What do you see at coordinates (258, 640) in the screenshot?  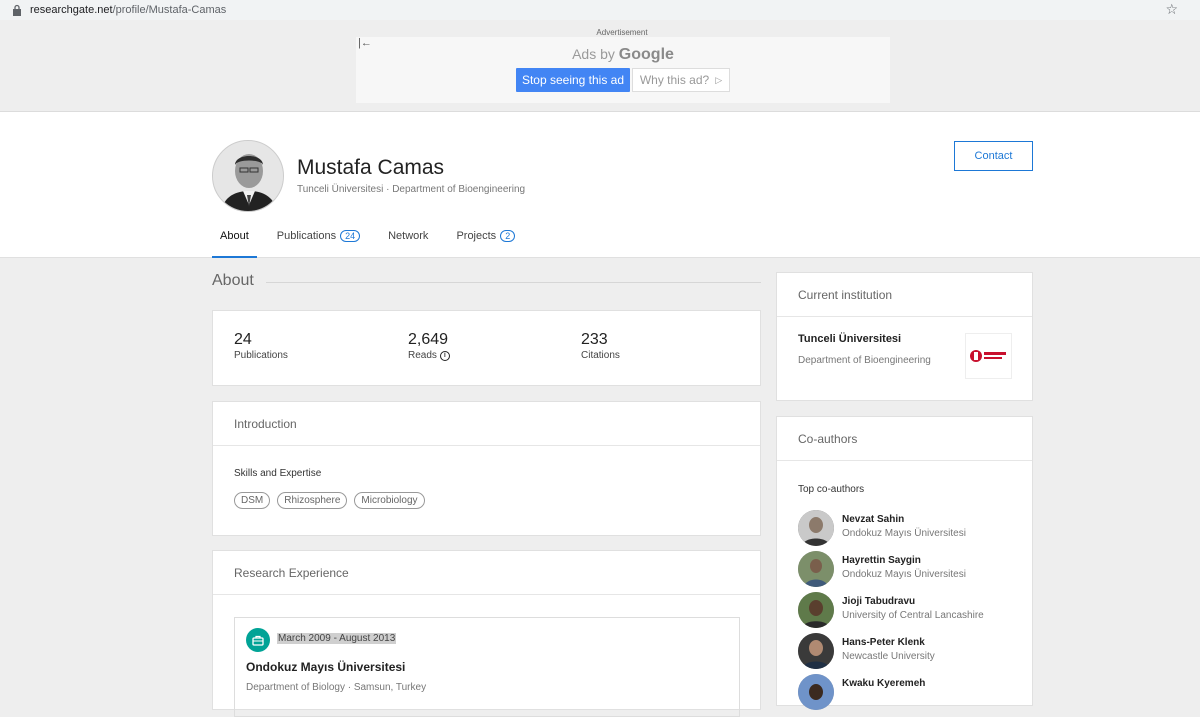 I see `briefcase-icon` at bounding box center [258, 640].